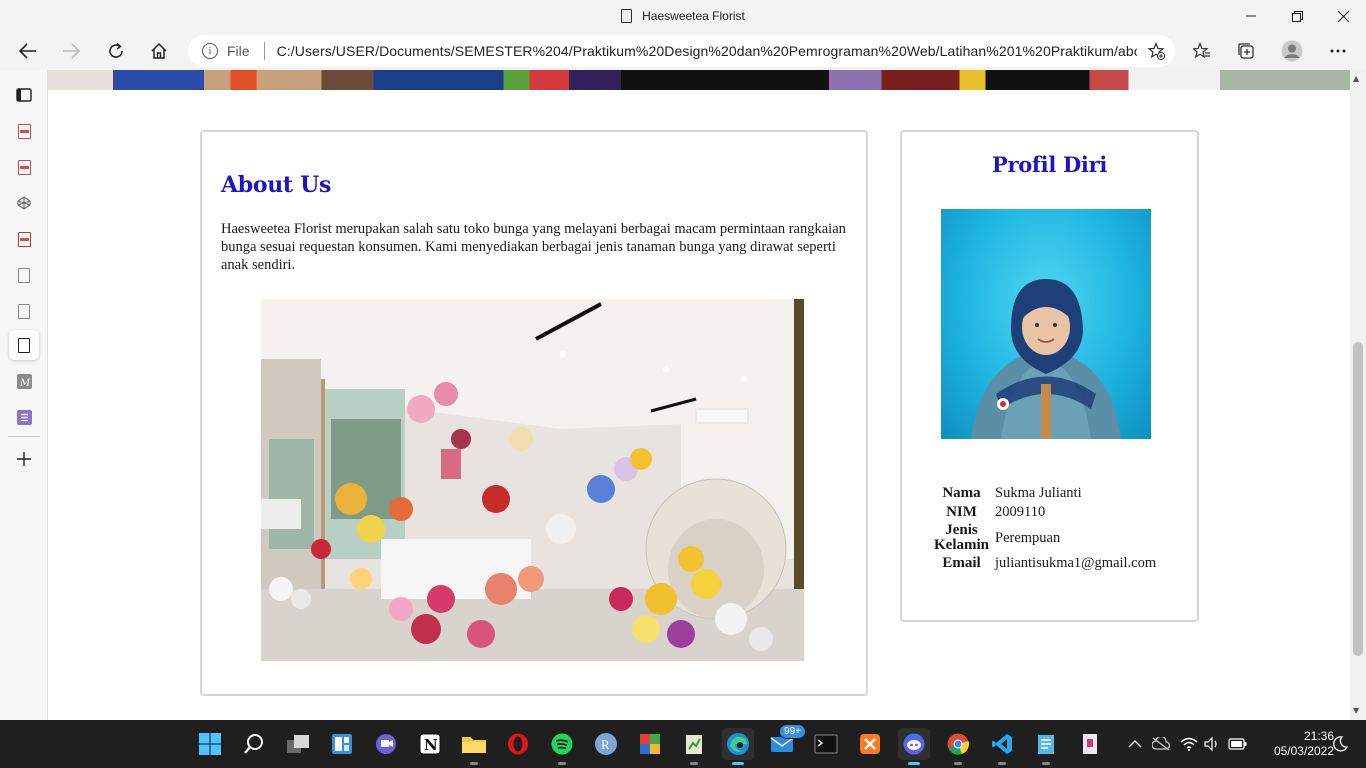 The height and width of the screenshot is (768, 1366). What do you see at coordinates (699, 80) in the screenshot?
I see `header-banner-image` at bounding box center [699, 80].